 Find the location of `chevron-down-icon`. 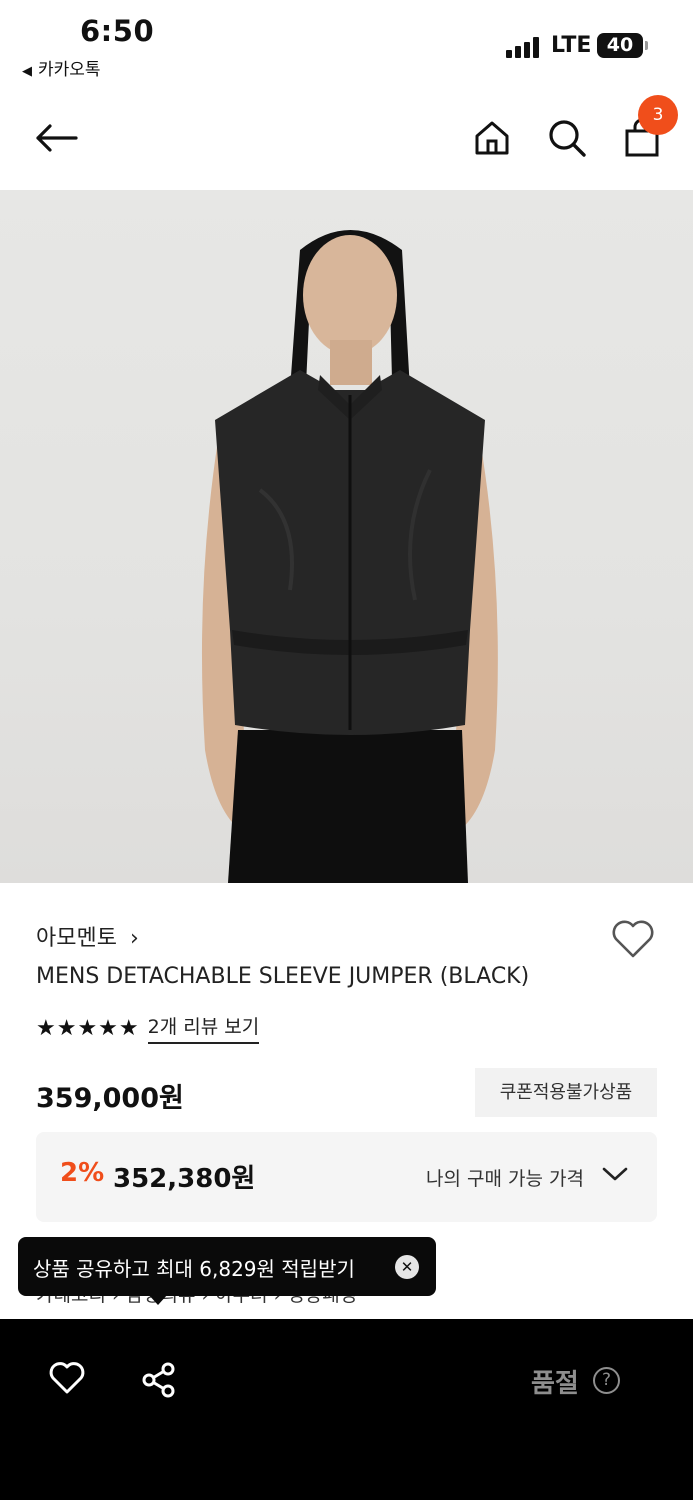

chevron-down-icon is located at coordinates (615, 1174).